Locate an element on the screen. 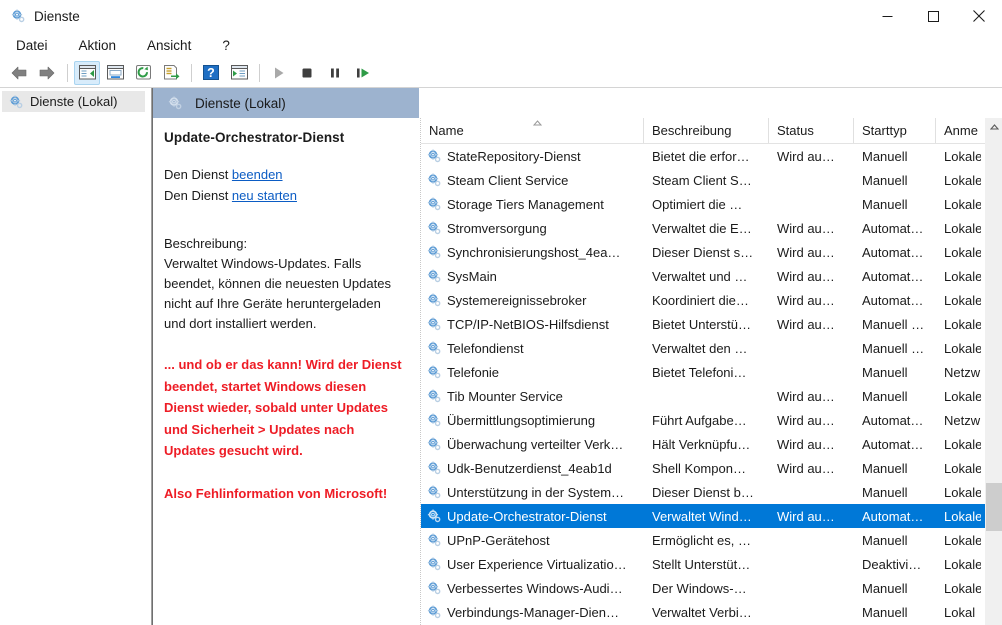  restart-service-link: neu starten is located at coordinates (264, 195).